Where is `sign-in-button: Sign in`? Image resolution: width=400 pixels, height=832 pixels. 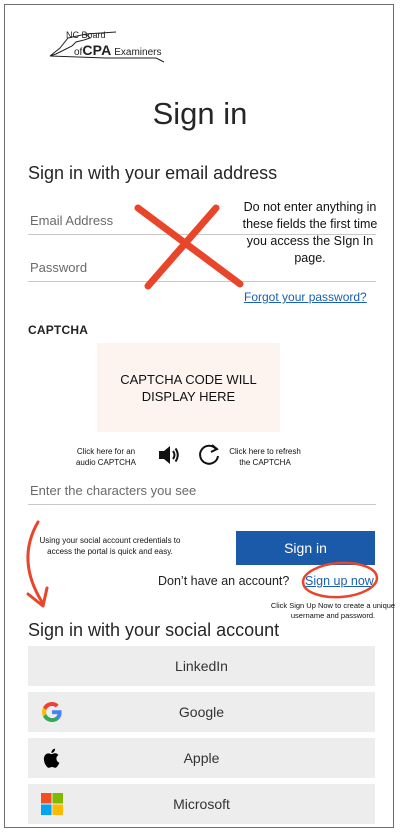
sign-in-button: Sign in is located at coordinates (305, 548).